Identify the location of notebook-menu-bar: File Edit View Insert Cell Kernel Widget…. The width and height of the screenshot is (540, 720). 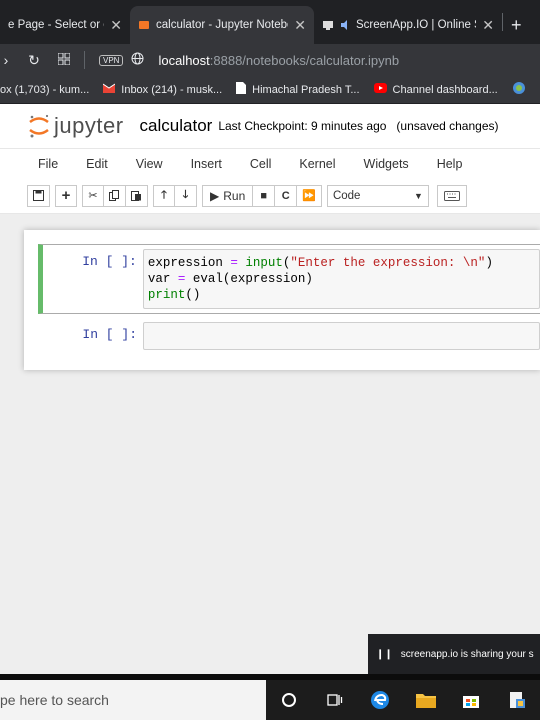
(270, 163).